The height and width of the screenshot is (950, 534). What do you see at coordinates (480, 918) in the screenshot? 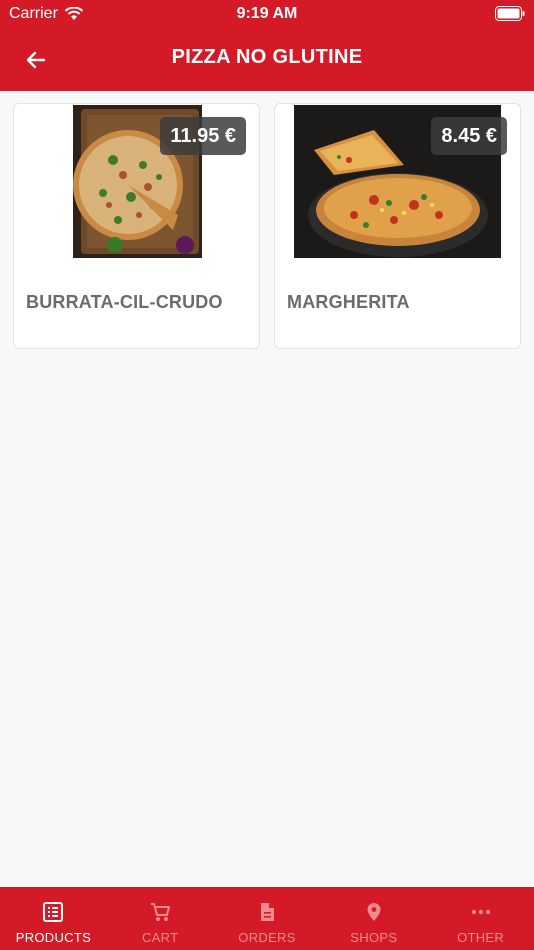
I see `tab-other: OTHER` at bounding box center [480, 918].